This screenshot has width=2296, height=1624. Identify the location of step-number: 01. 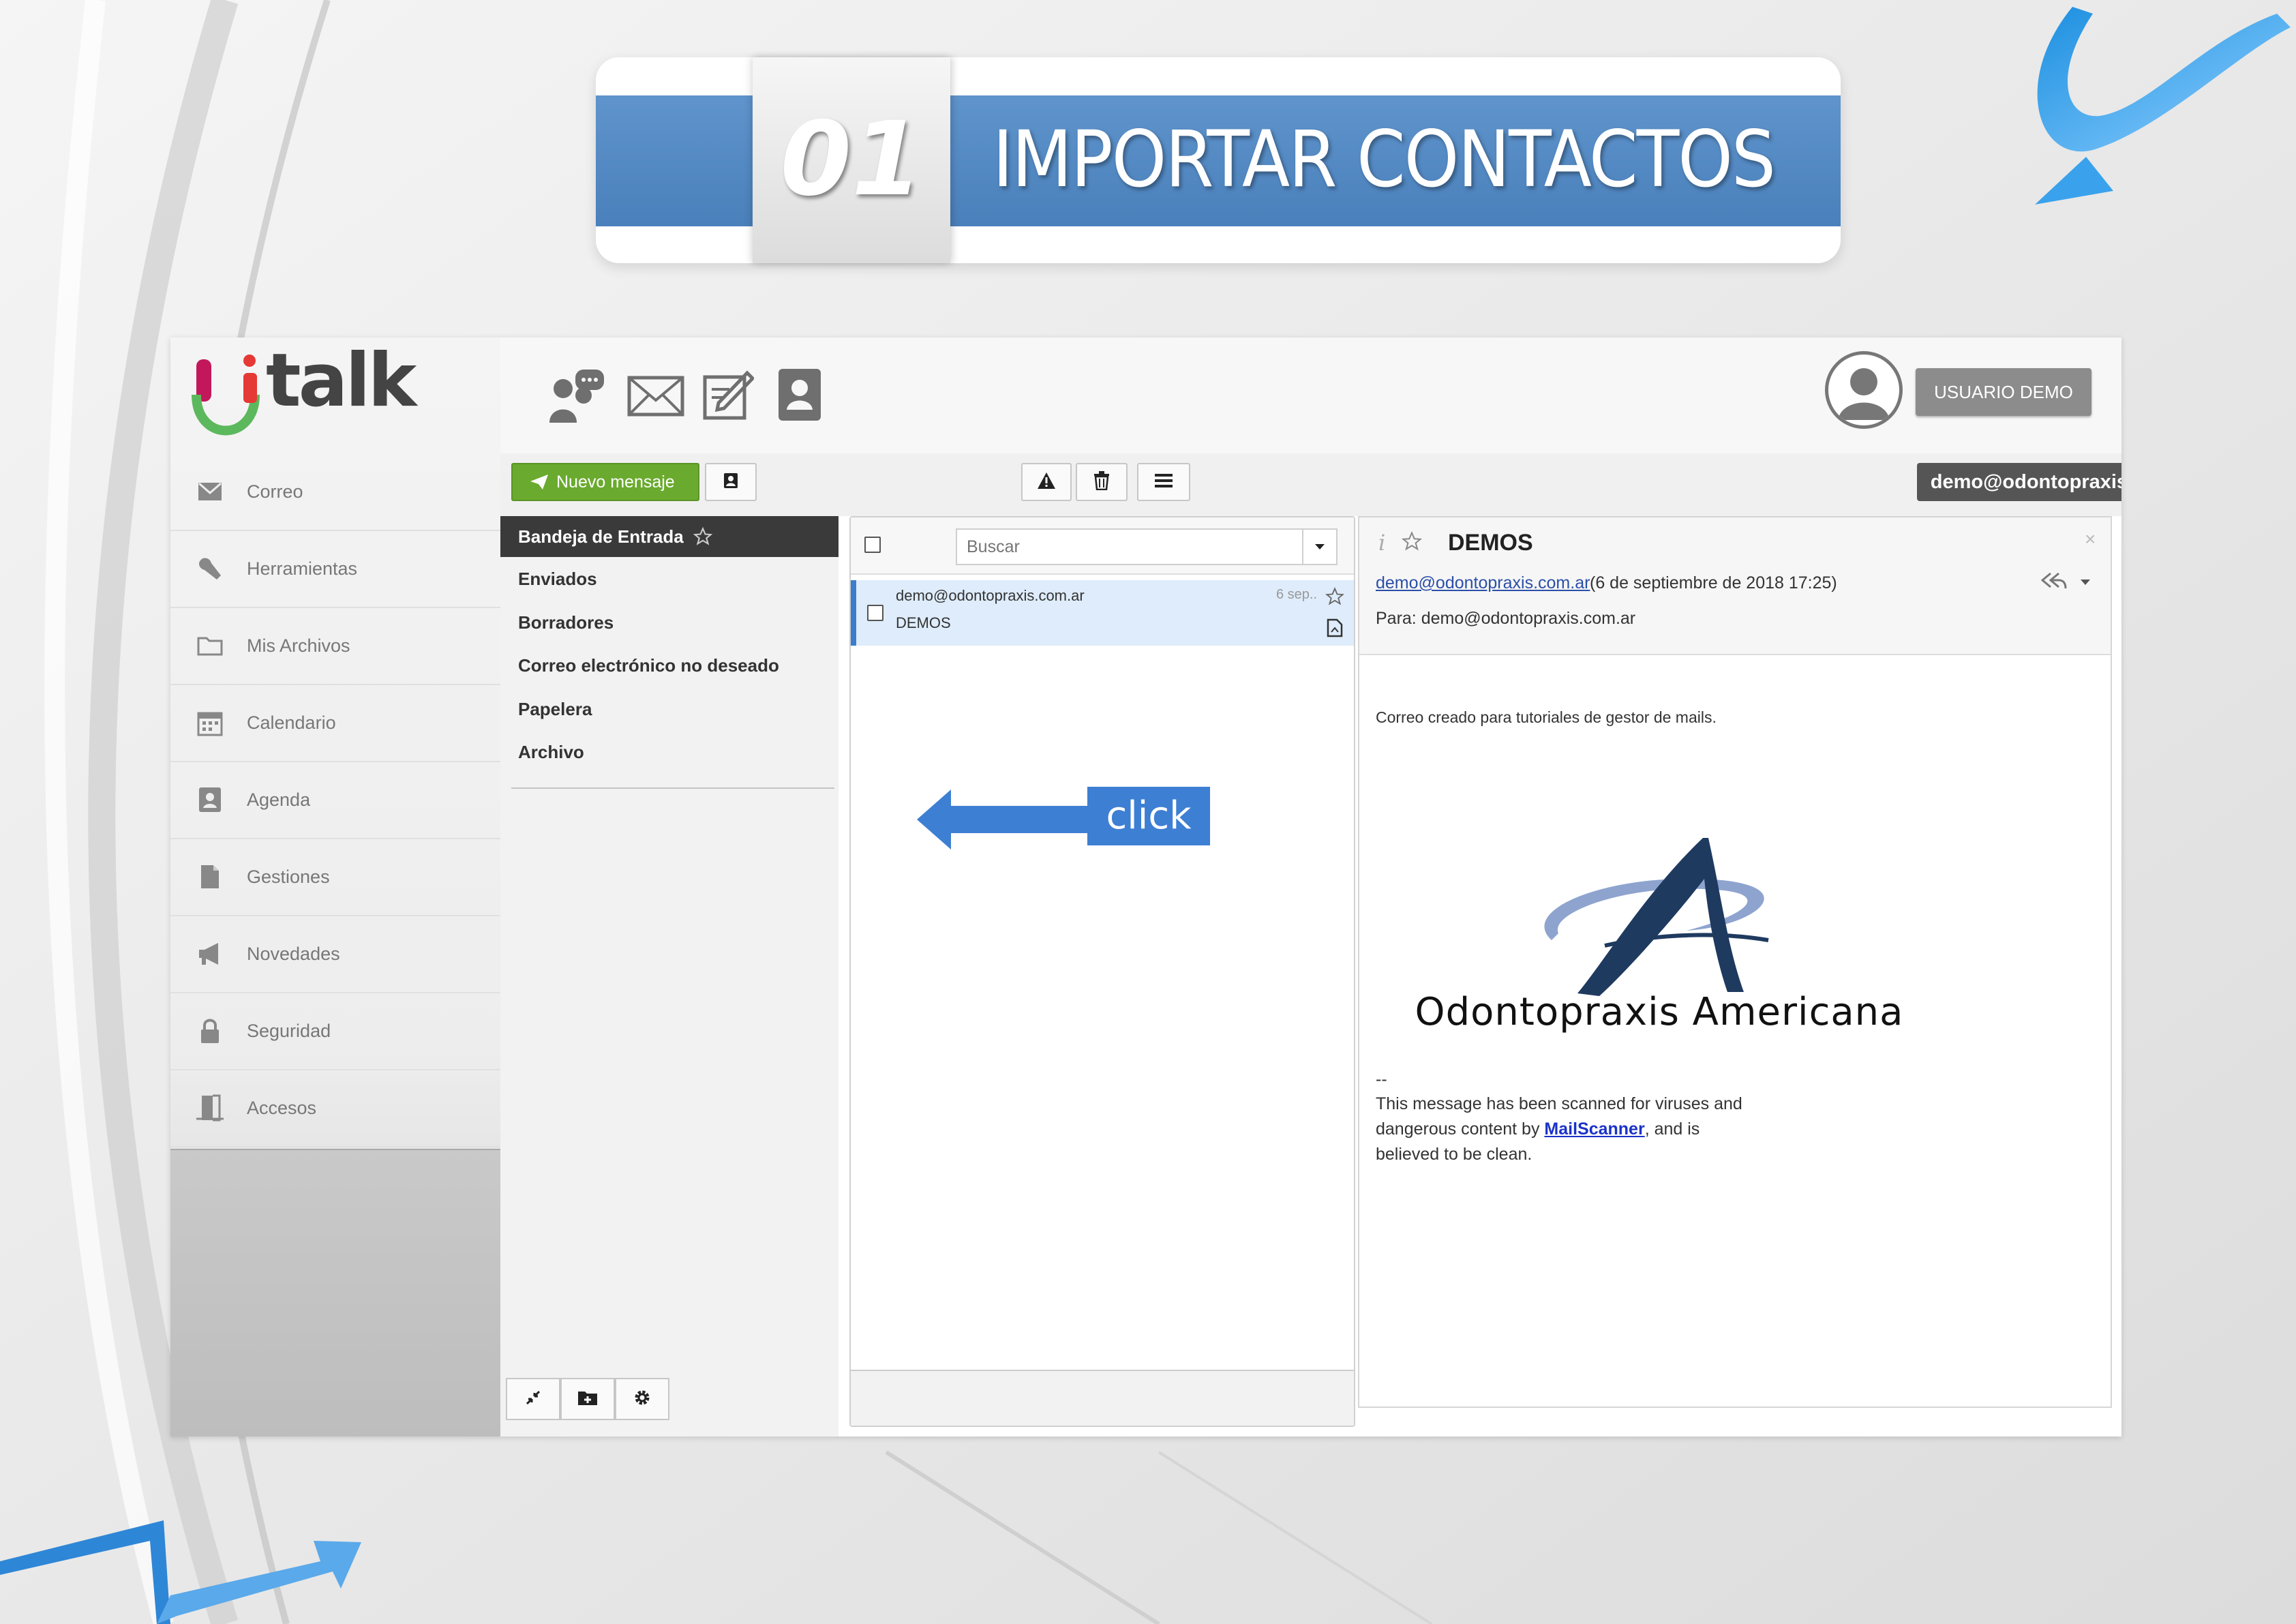
(851, 159).